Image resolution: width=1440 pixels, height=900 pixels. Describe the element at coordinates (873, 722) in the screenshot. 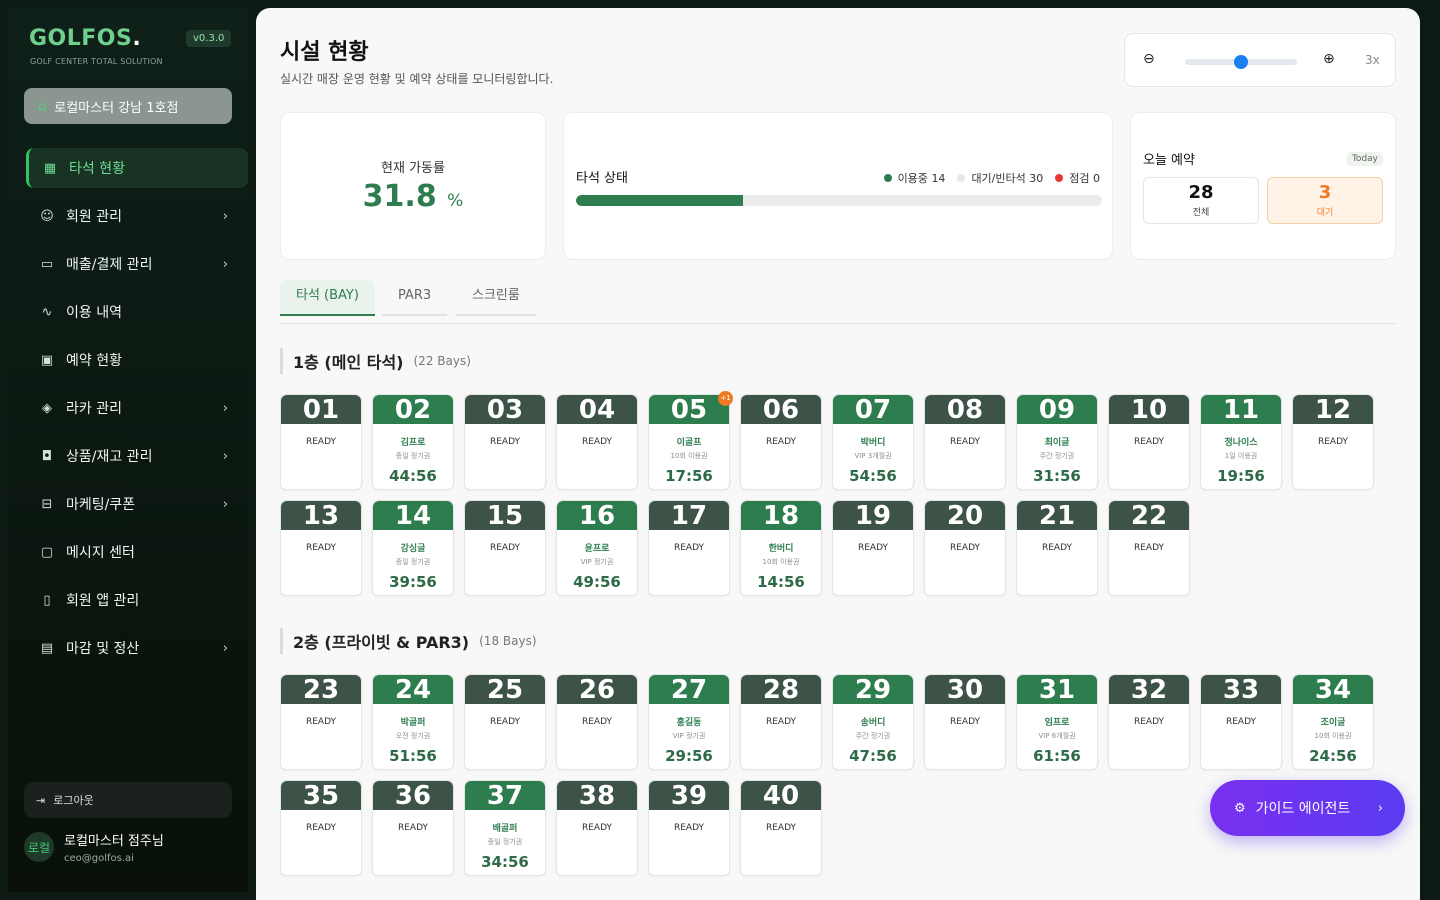

I see `bay-card: 29 송버디 주간 정기권 47:56` at that location.